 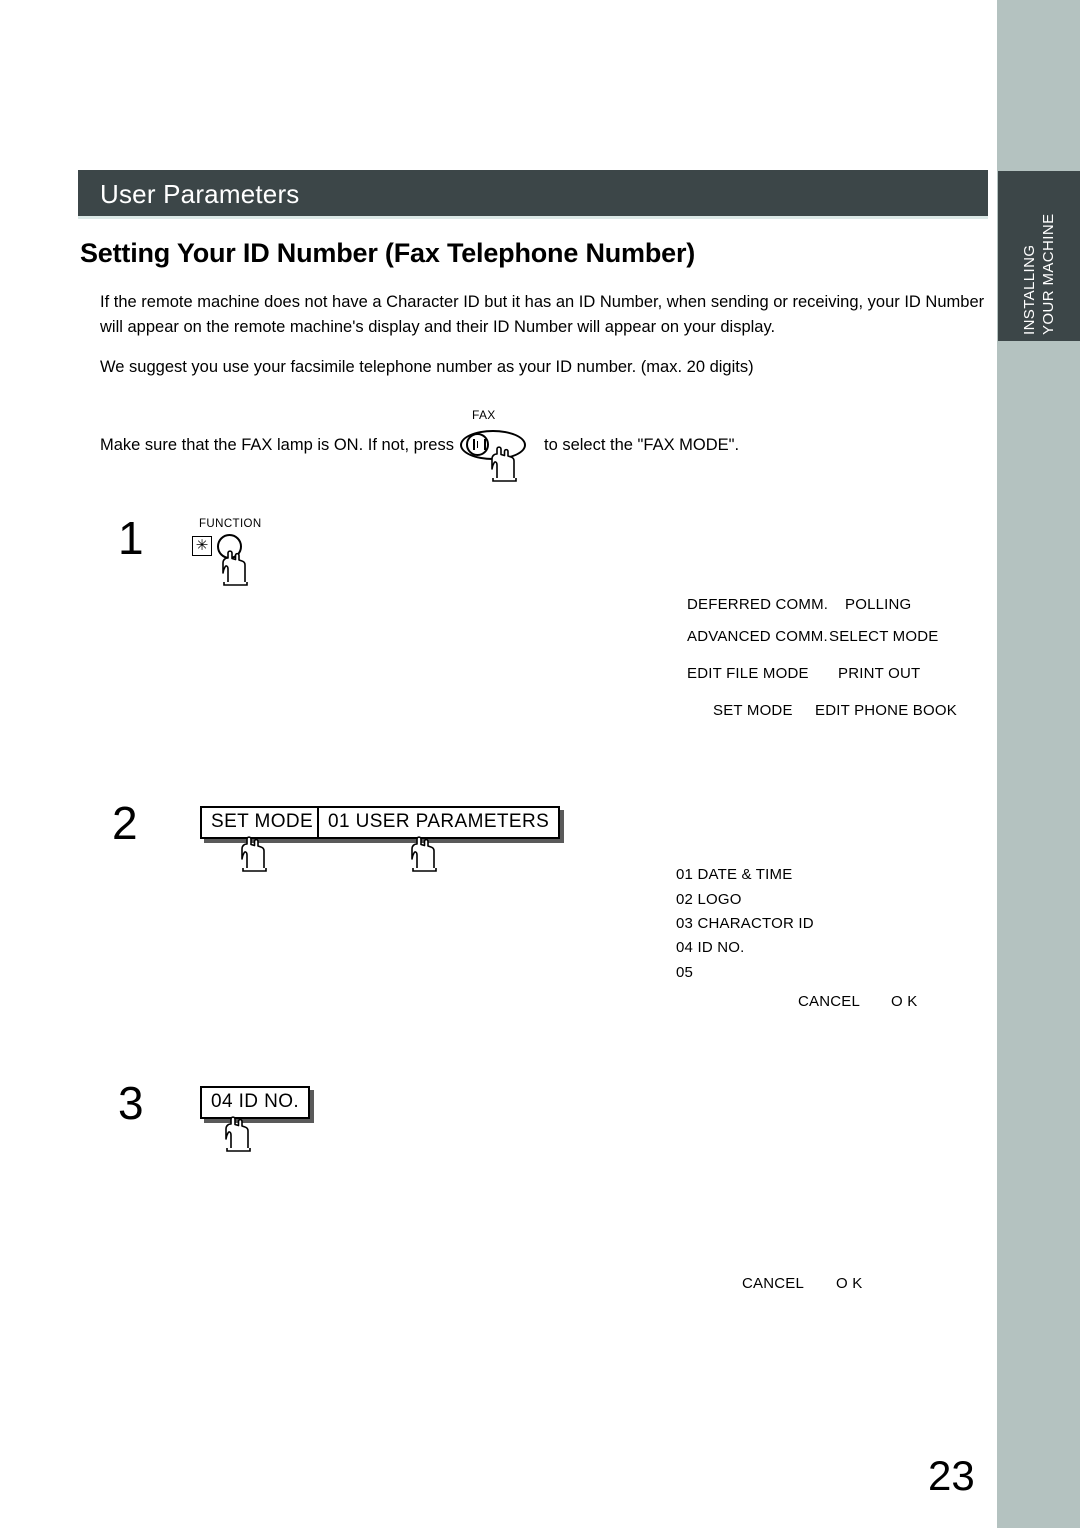 I want to click on lcd-item-charactor-id: 03 CHARACTOR ID, so click(x=745, y=923).